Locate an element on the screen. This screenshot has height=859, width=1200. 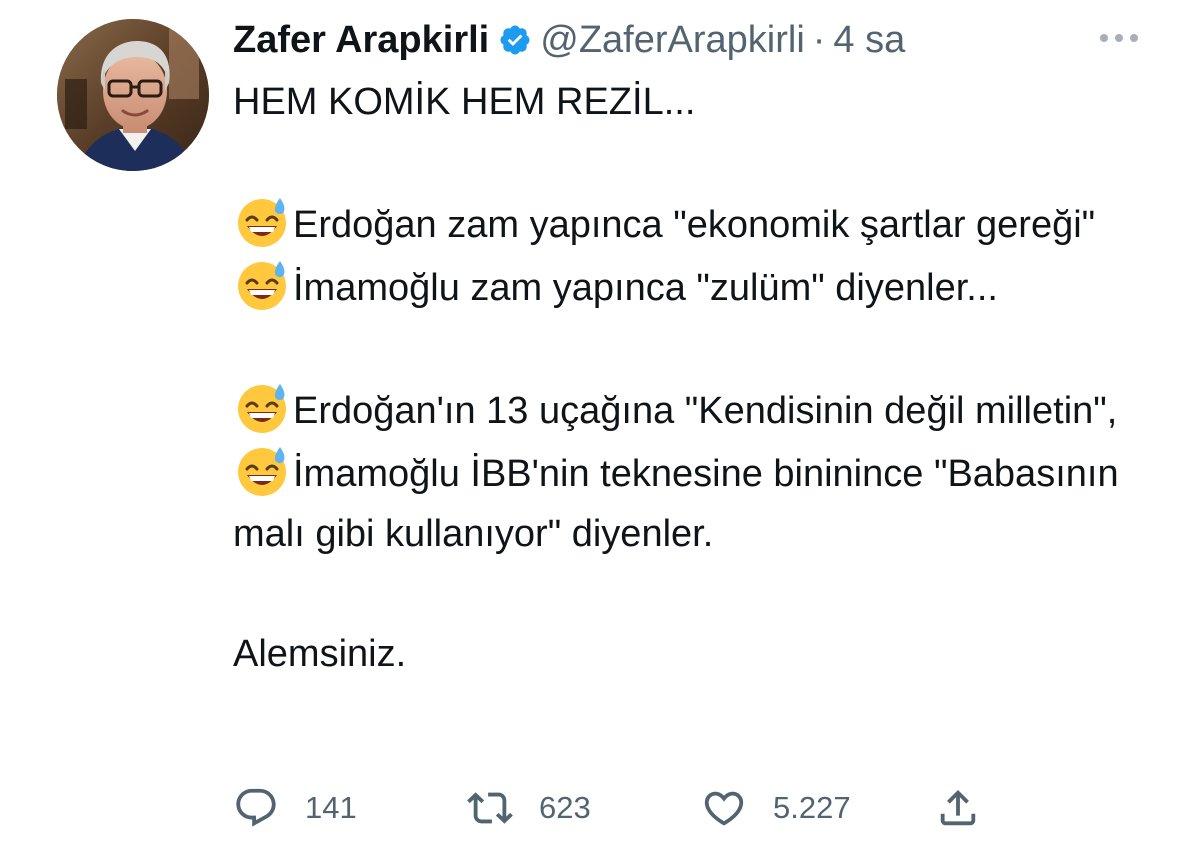
reply-count: 141 is located at coordinates (331, 807).